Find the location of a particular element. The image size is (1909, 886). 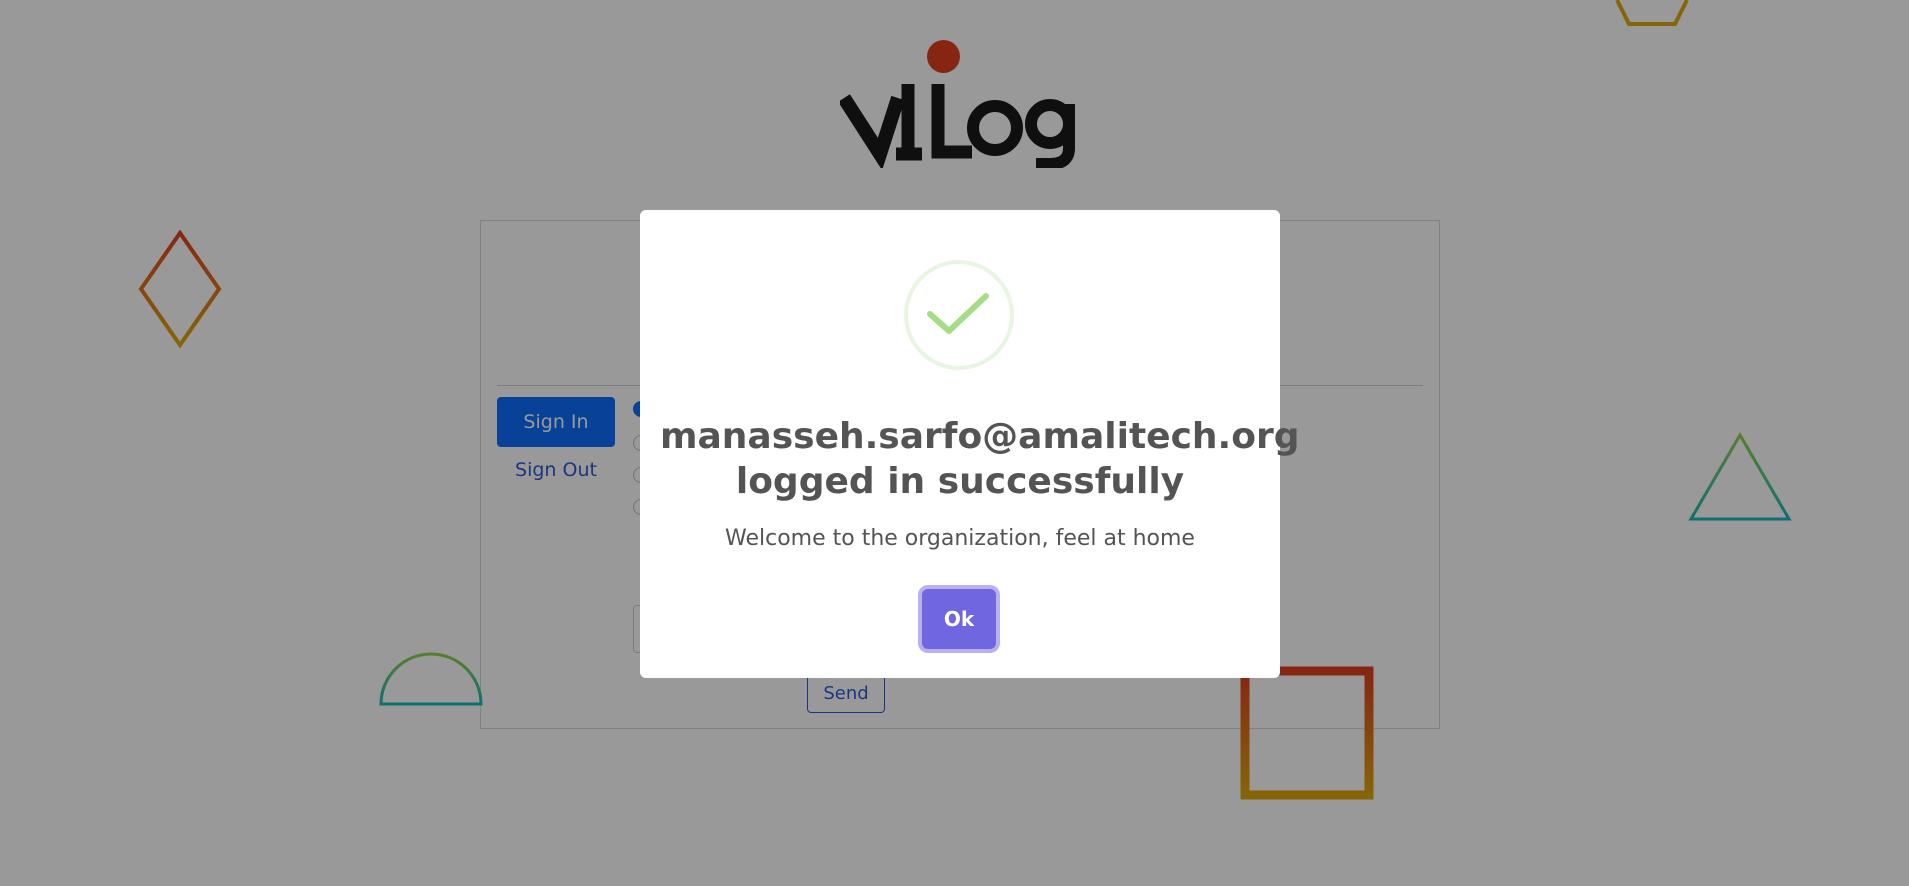

ok-button: Ok is located at coordinates (959, 619).